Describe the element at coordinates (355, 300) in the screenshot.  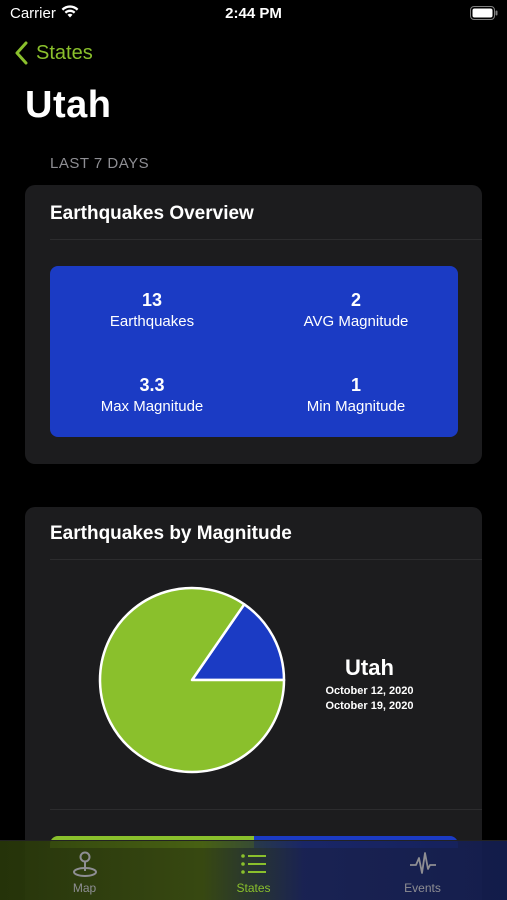
I see `stat-value: 2` at that location.